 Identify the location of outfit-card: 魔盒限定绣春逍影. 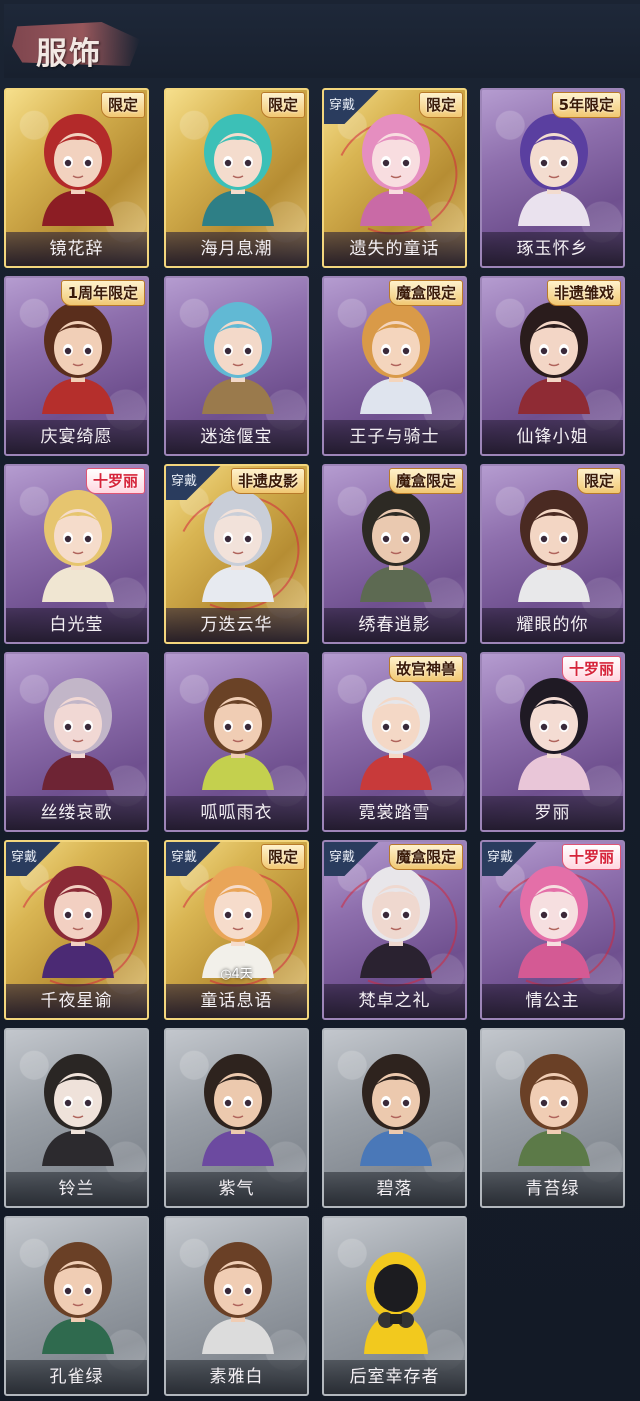
(394, 554).